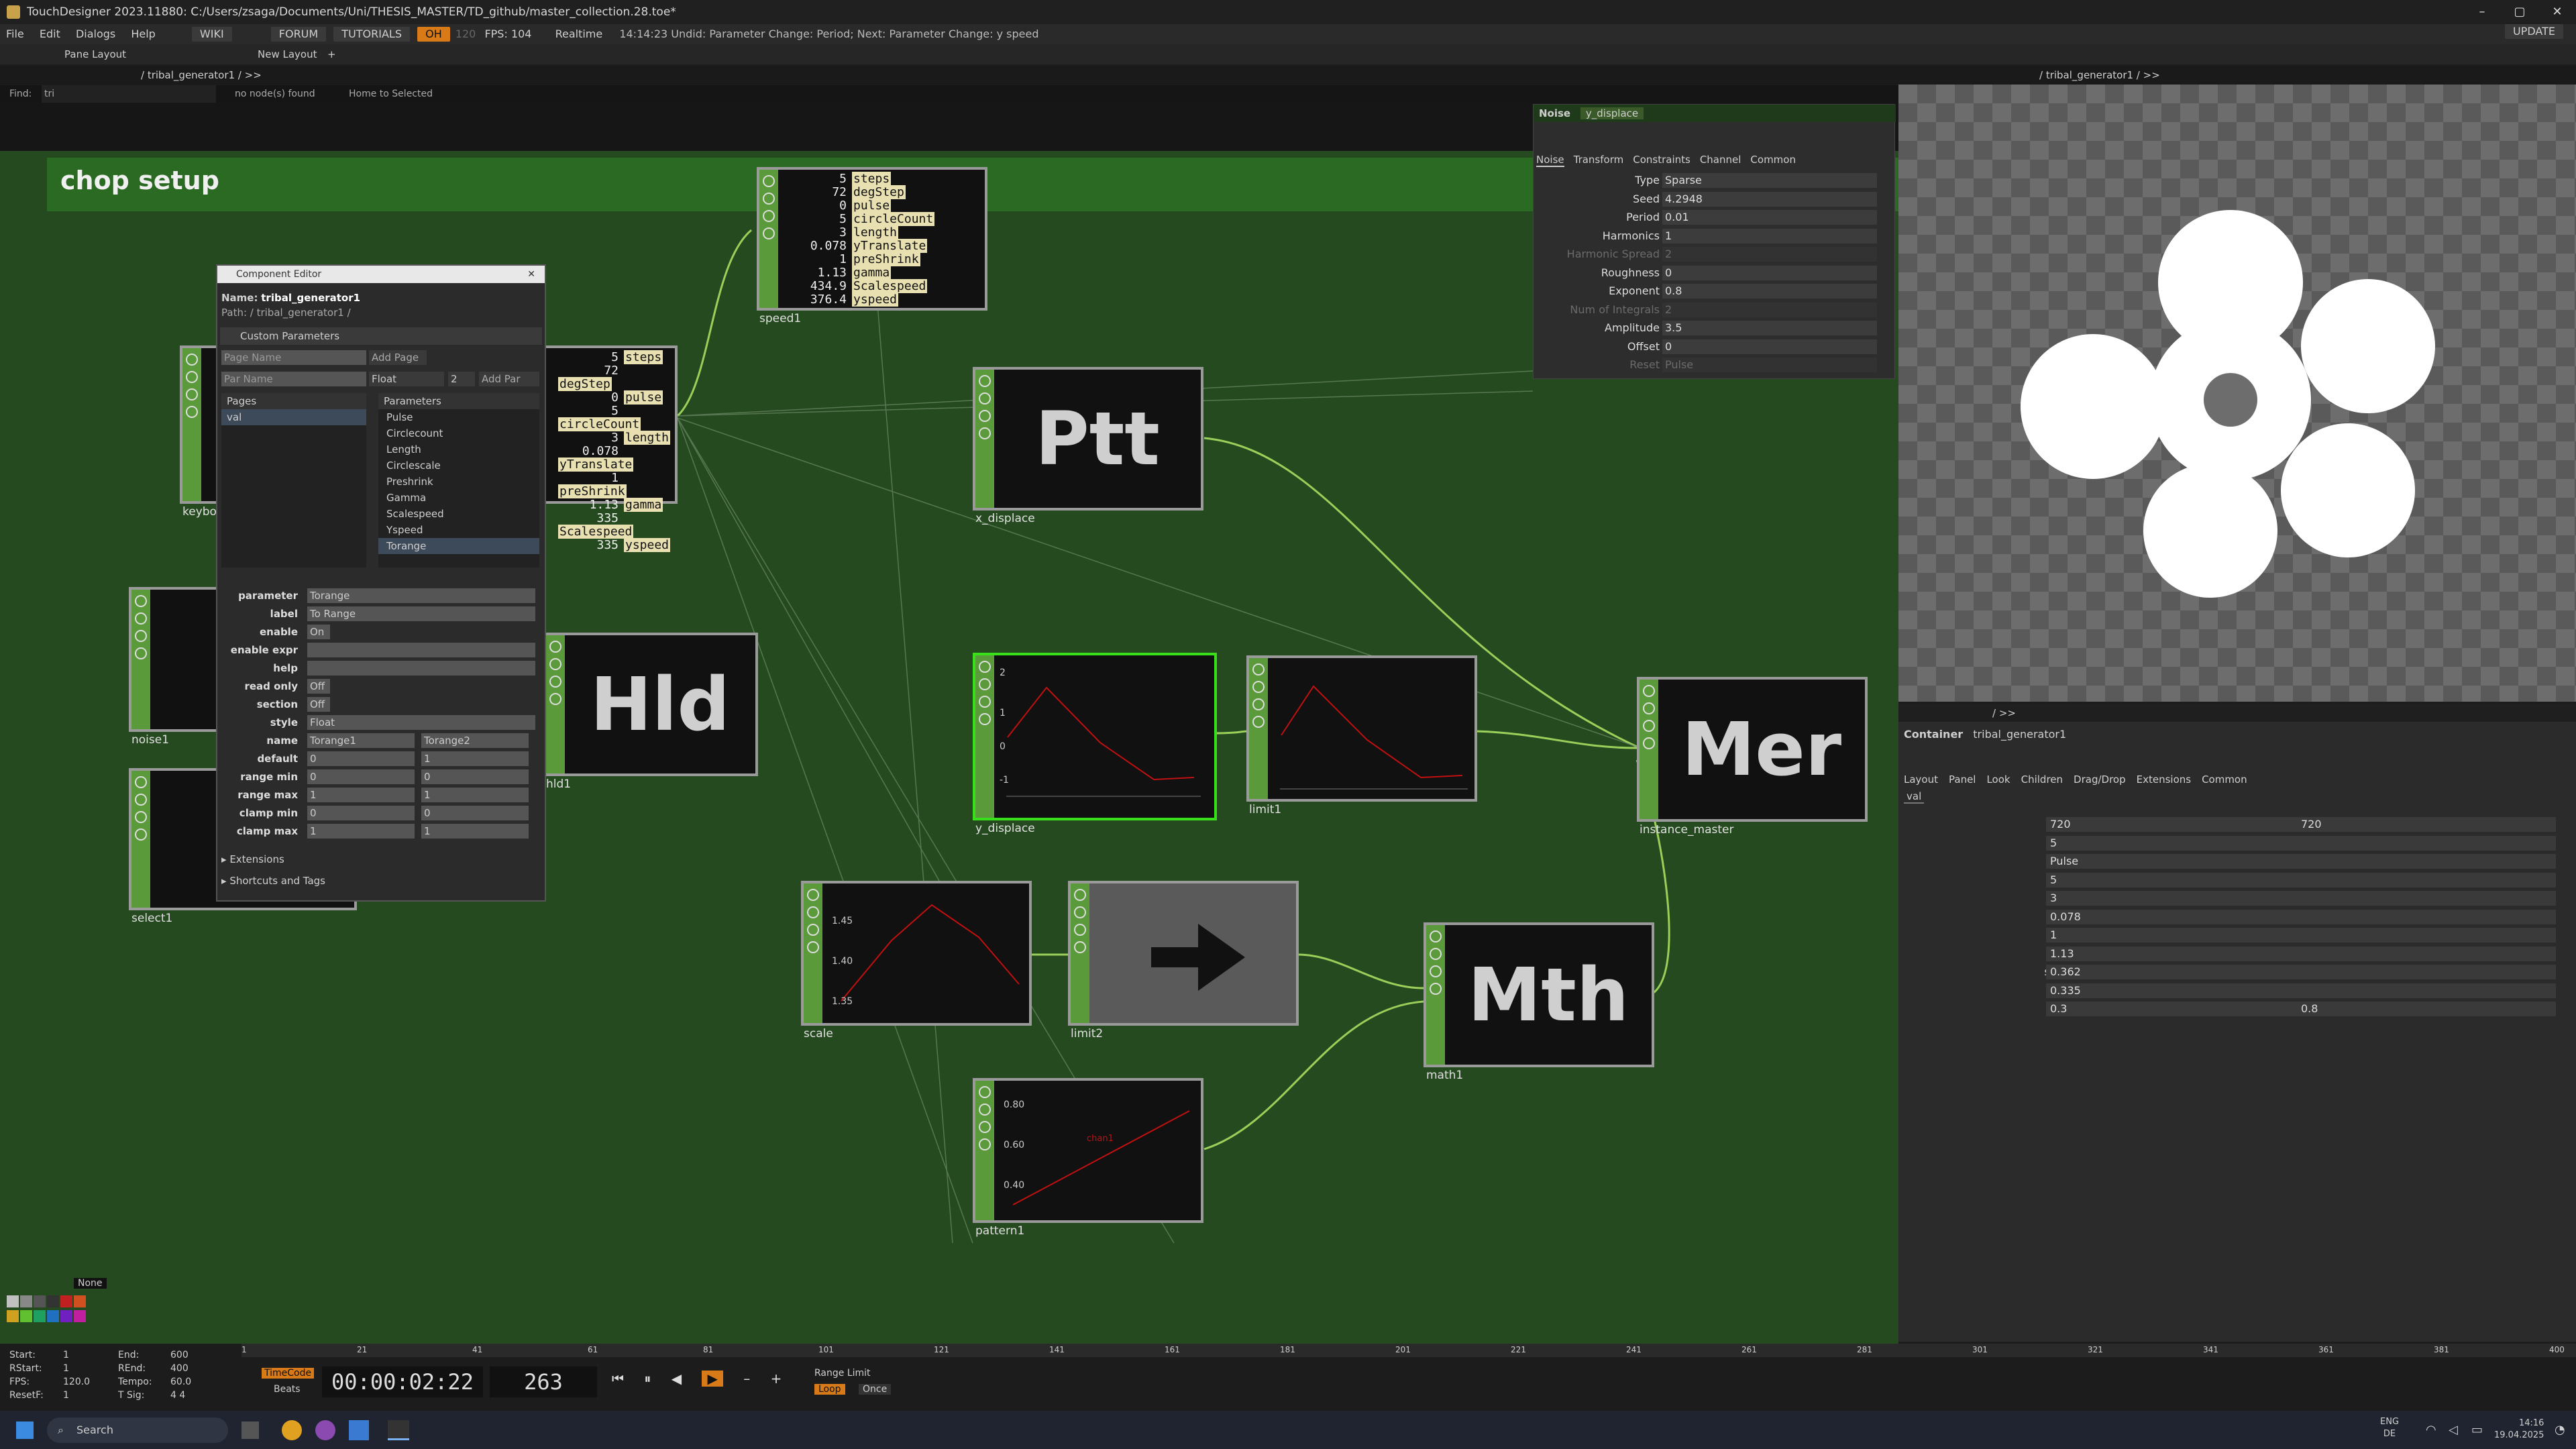 This screenshot has width=2576, height=1449. Describe the element at coordinates (1686, 830) in the screenshot. I see `node-label: instance_master` at that location.